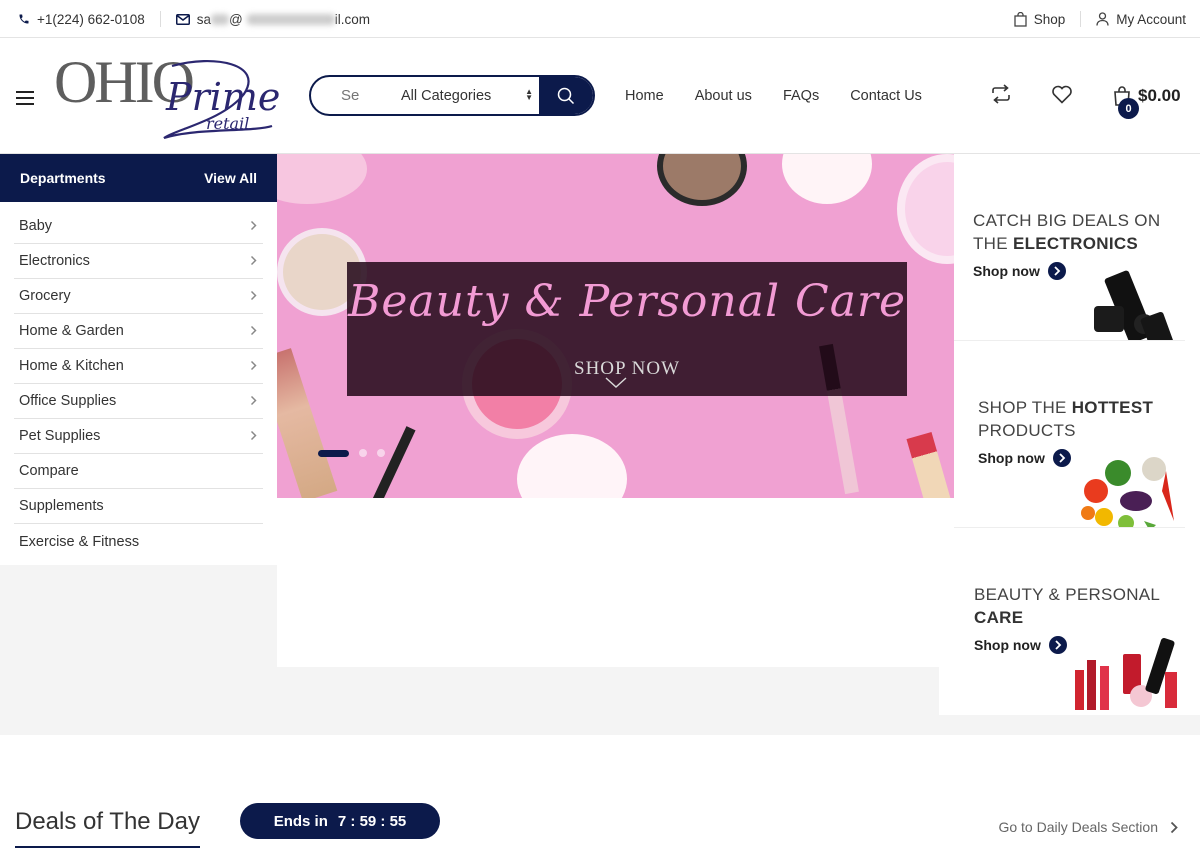 This screenshot has width=1200, height=850. What do you see at coordinates (138, 261) in the screenshot?
I see `department-item: Electronics` at bounding box center [138, 261].